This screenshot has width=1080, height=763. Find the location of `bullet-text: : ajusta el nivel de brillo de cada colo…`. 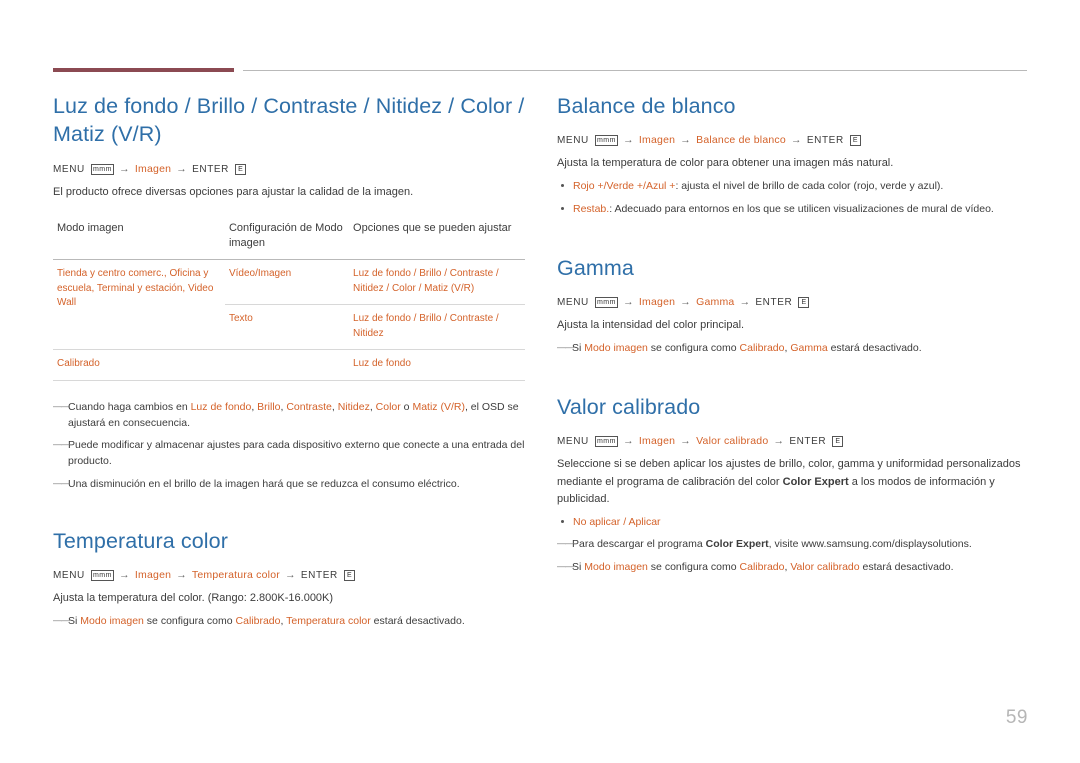

bullet-text: : ajusta el nivel de brillo de cada colo… is located at coordinates (809, 186).